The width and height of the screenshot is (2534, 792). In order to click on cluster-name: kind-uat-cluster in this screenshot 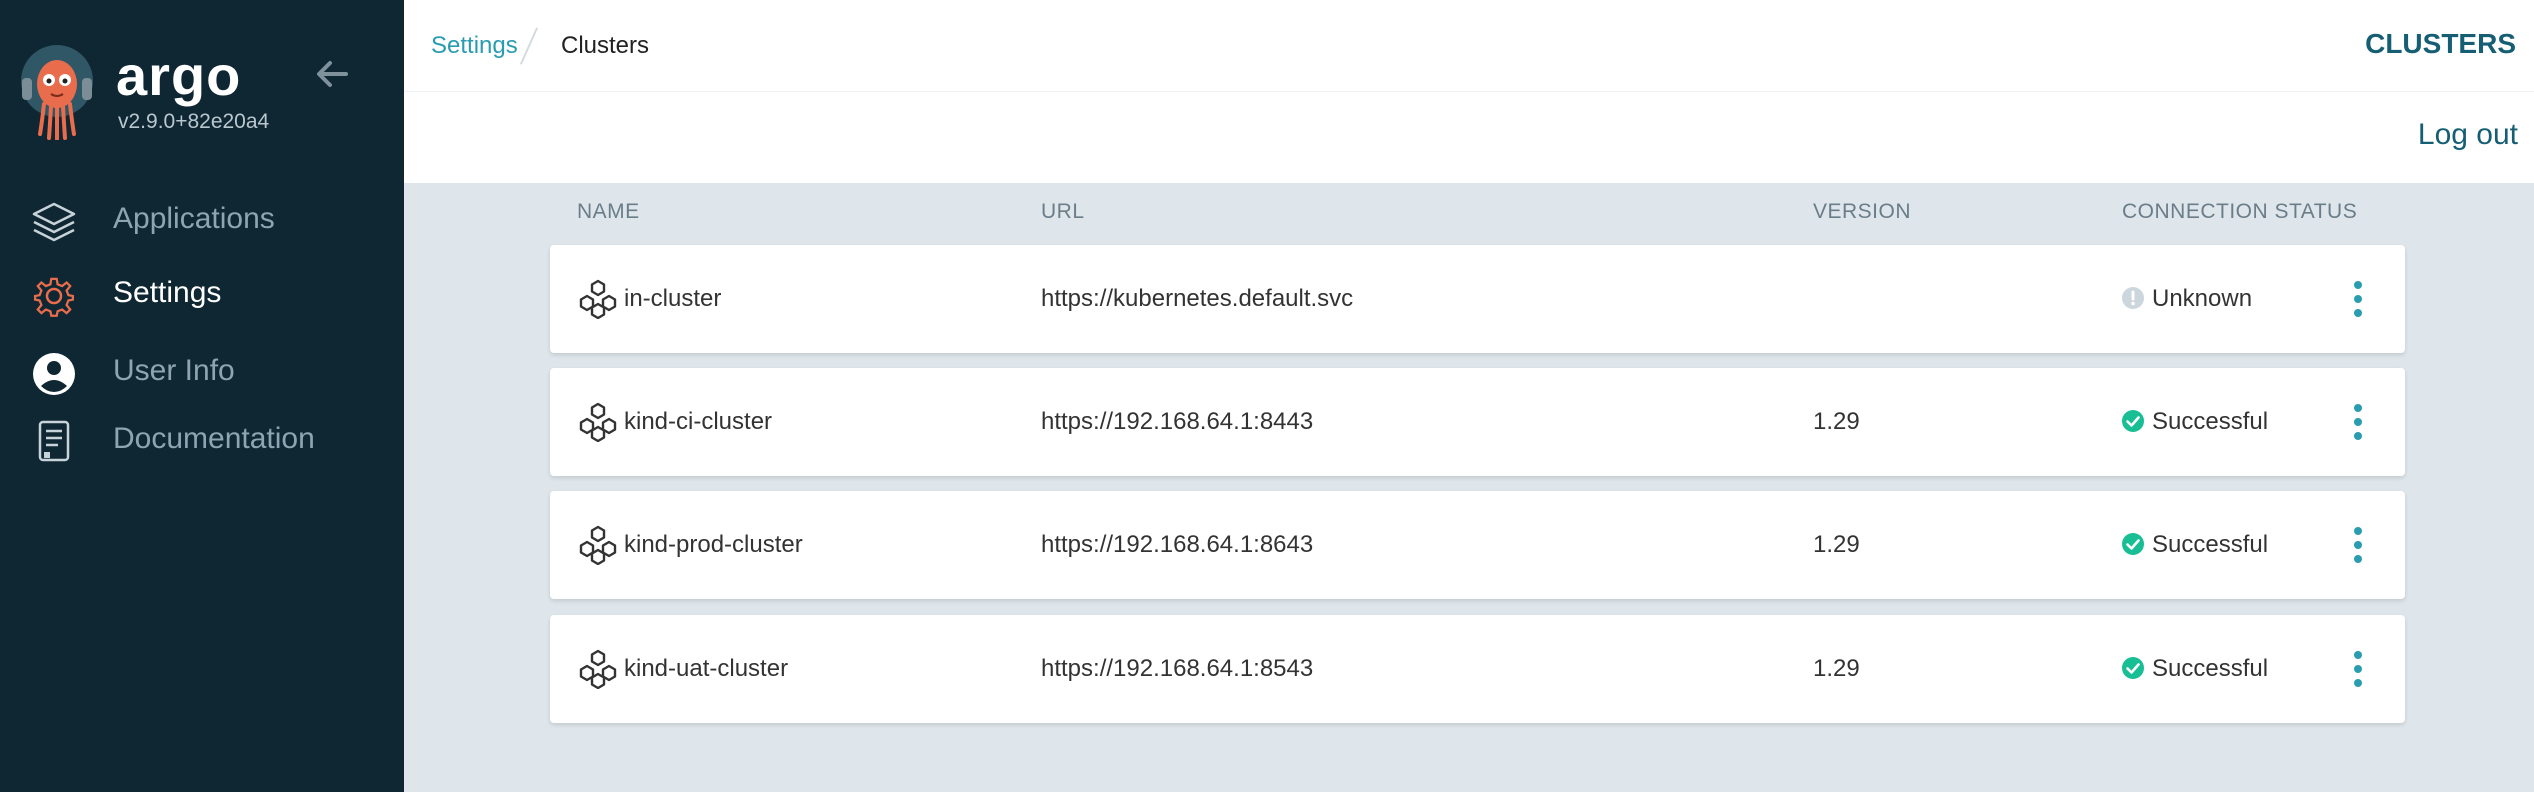, I will do `click(706, 668)`.